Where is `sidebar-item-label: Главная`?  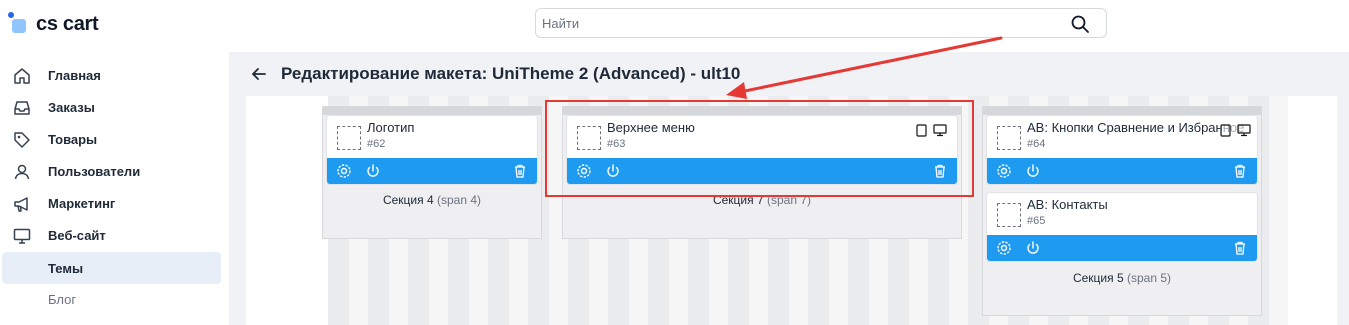 sidebar-item-label: Главная is located at coordinates (74, 75).